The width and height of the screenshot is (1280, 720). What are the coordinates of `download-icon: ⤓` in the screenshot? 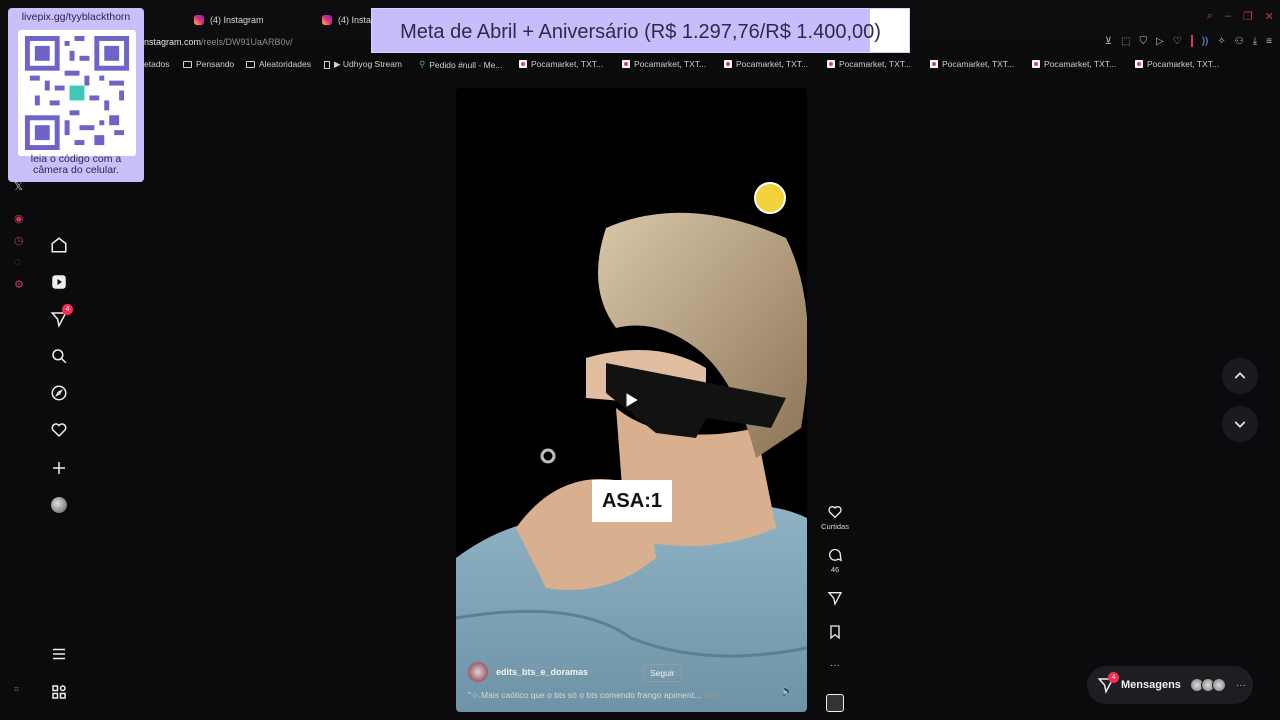 It's located at (1255, 41).